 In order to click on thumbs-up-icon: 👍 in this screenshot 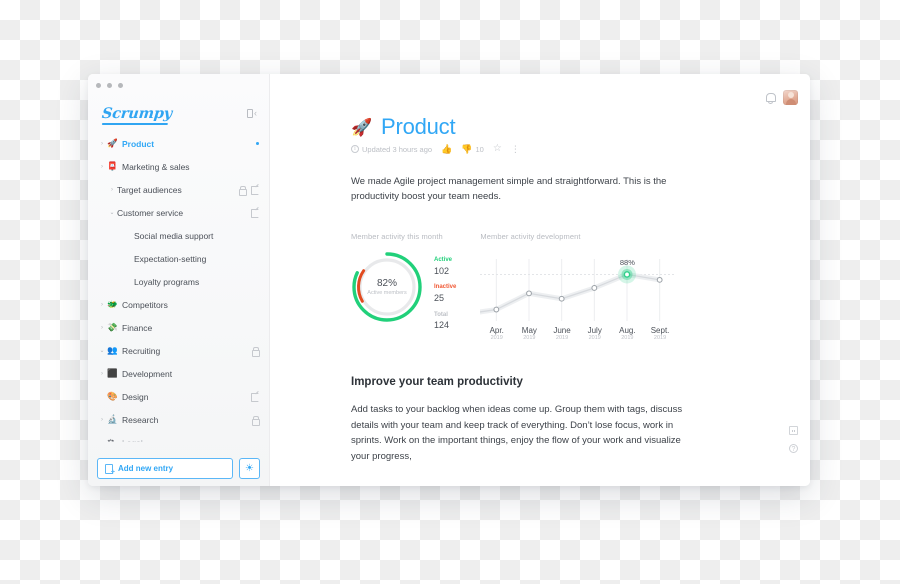, I will do `click(447, 148)`.